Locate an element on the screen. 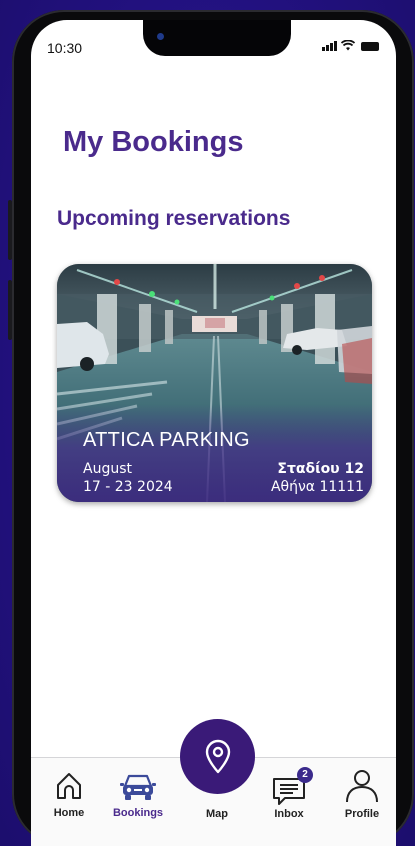 This screenshot has width=415, height=846. car-icon is located at coordinates (138, 787).